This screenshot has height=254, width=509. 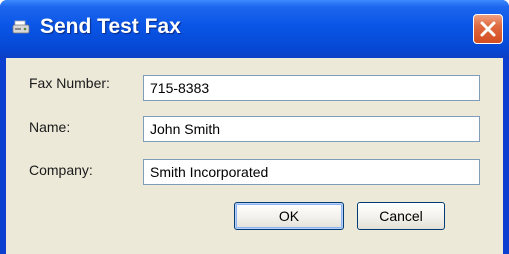 I want to click on company-label: Company:, so click(x=61, y=170).